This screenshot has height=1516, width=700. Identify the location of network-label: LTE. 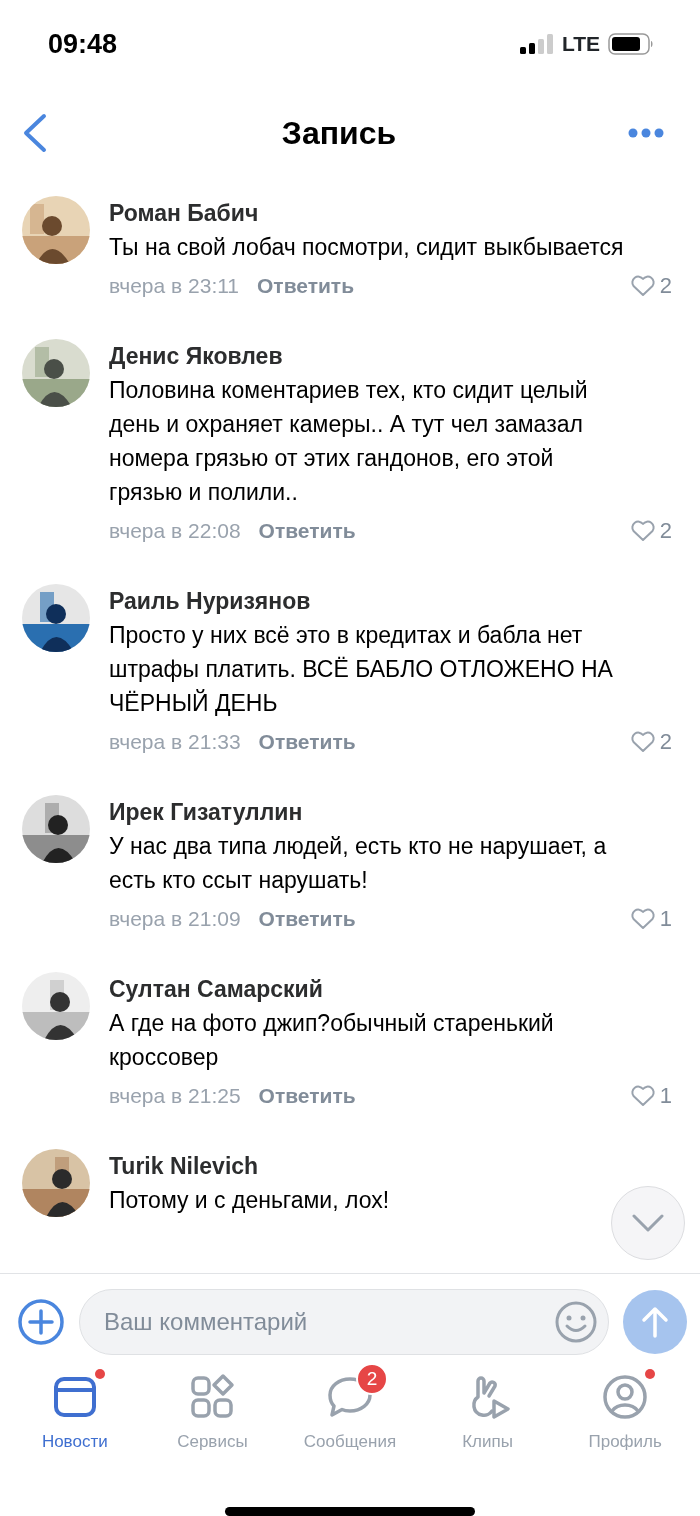
(580, 44).